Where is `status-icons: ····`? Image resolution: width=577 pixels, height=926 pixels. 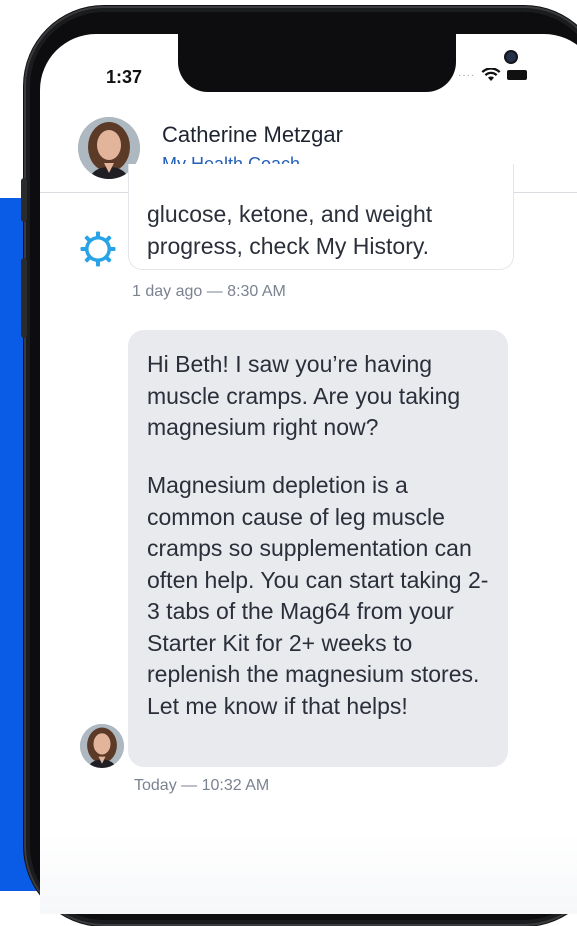
status-icons: ···· is located at coordinates (493, 75).